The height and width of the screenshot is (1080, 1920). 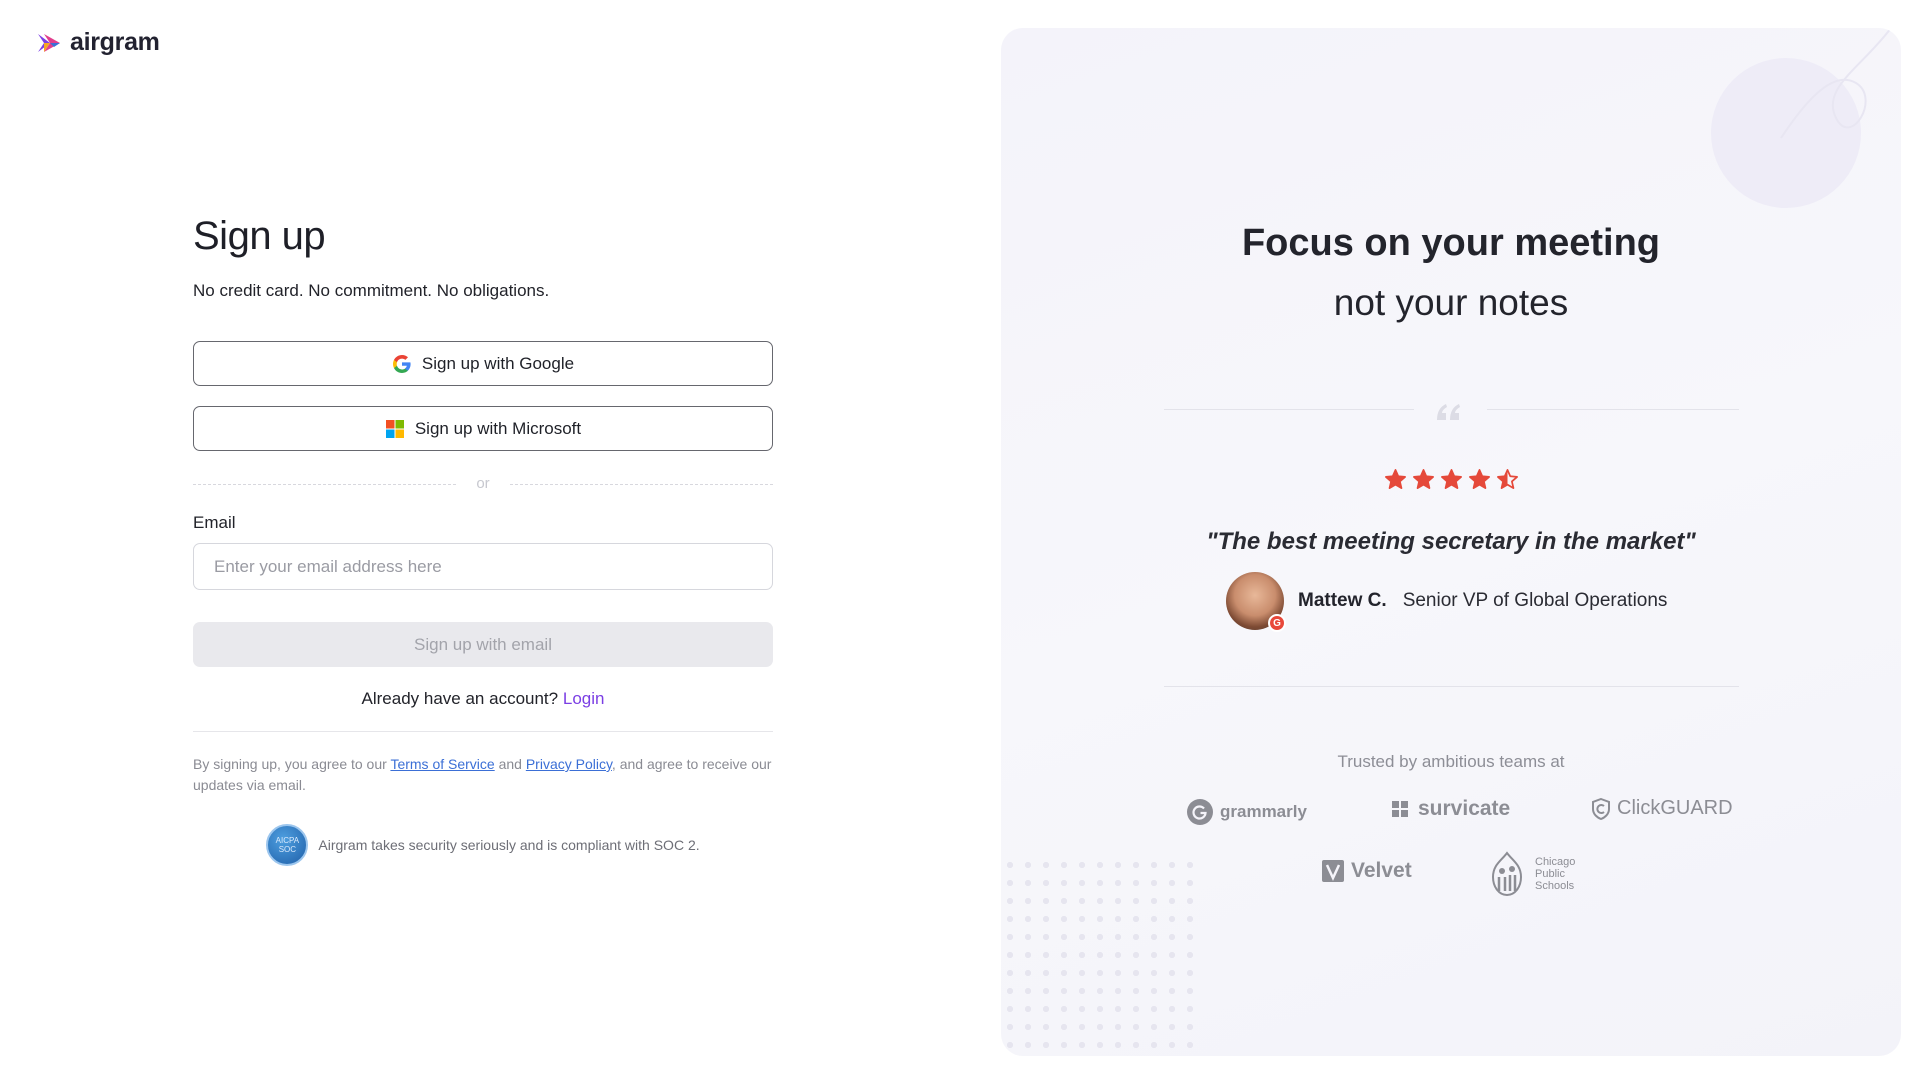 I want to click on terms-link: Terms of Service, so click(x=442, y=764).